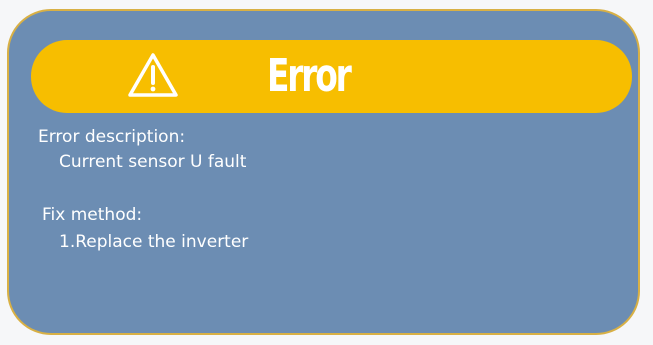 The image size is (653, 345). Describe the element at coordinates (309, 75) in the screenshot. I see `dialog-title: Error` at that location.